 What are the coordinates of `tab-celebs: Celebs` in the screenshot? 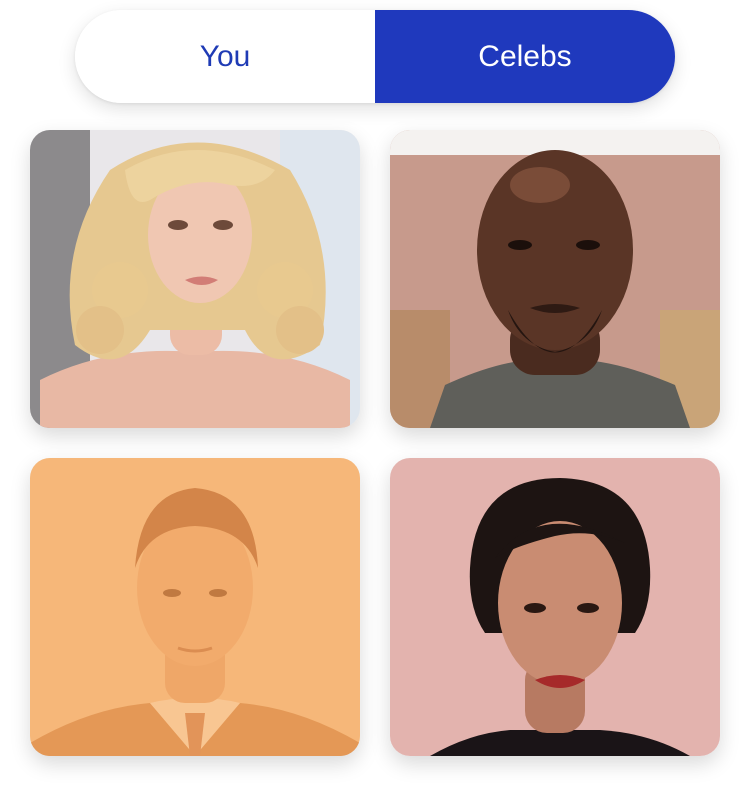 It's located at (525, 56).